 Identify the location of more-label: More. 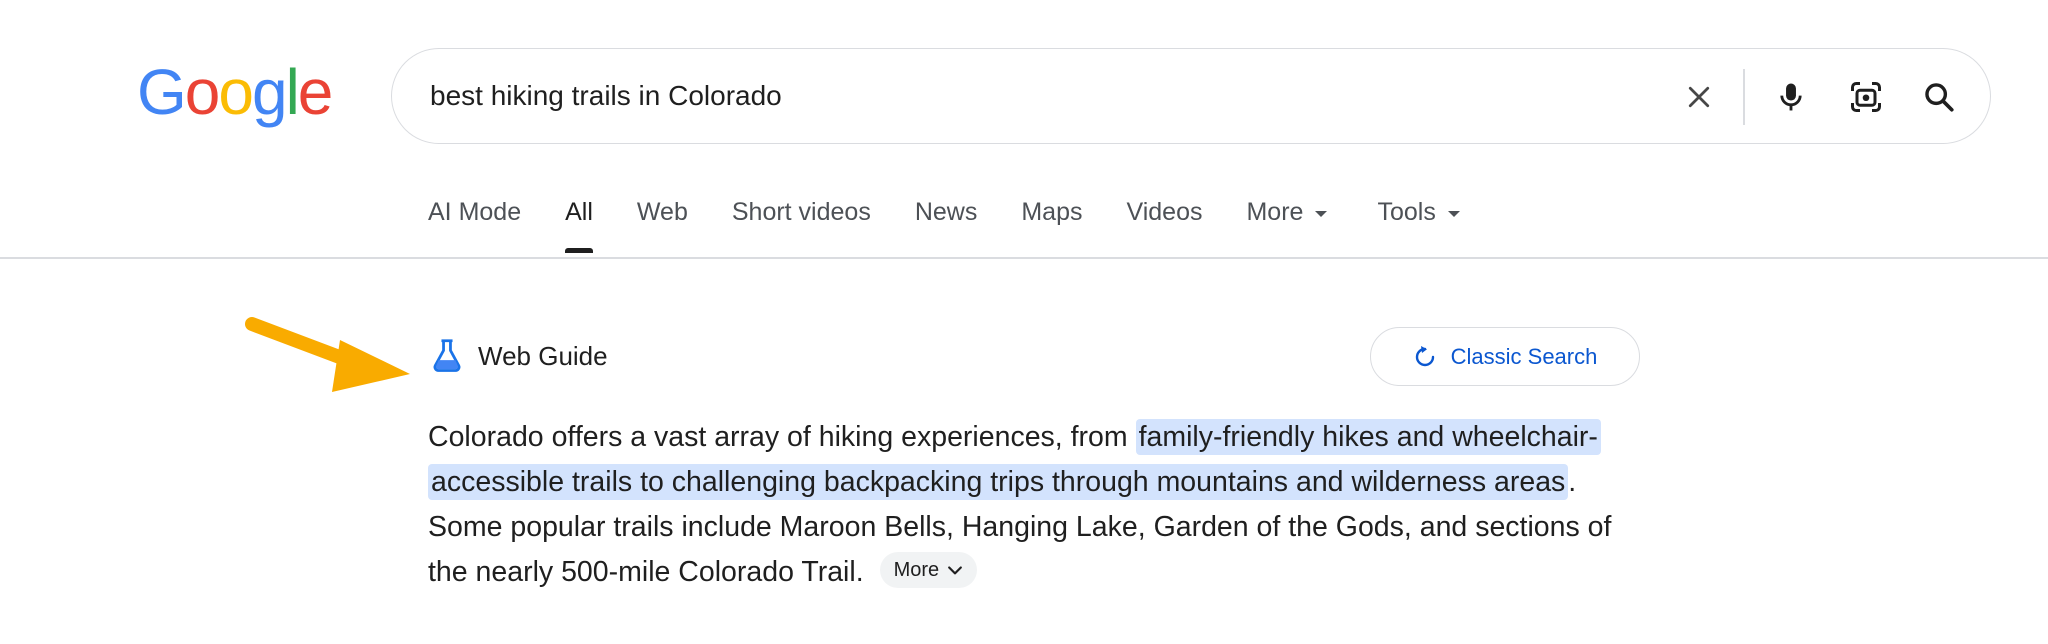
(916, 569).